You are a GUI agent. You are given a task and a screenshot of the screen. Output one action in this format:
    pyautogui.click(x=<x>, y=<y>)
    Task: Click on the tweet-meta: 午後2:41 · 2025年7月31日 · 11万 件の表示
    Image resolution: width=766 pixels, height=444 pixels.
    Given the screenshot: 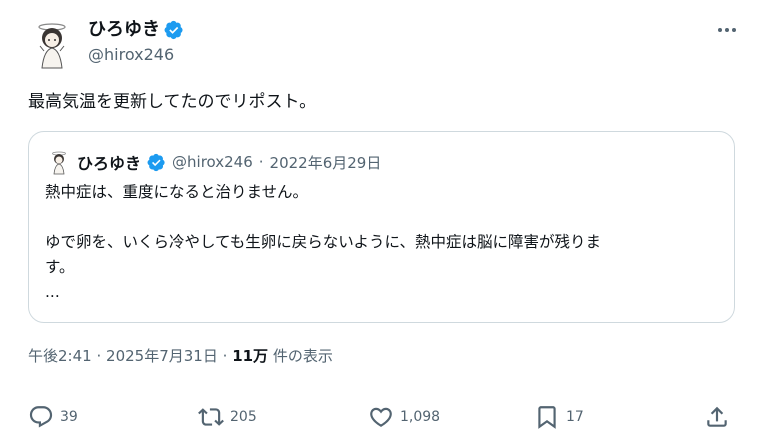 What is the action you would take?
    pyautogui.click(x=180, y=355)
    